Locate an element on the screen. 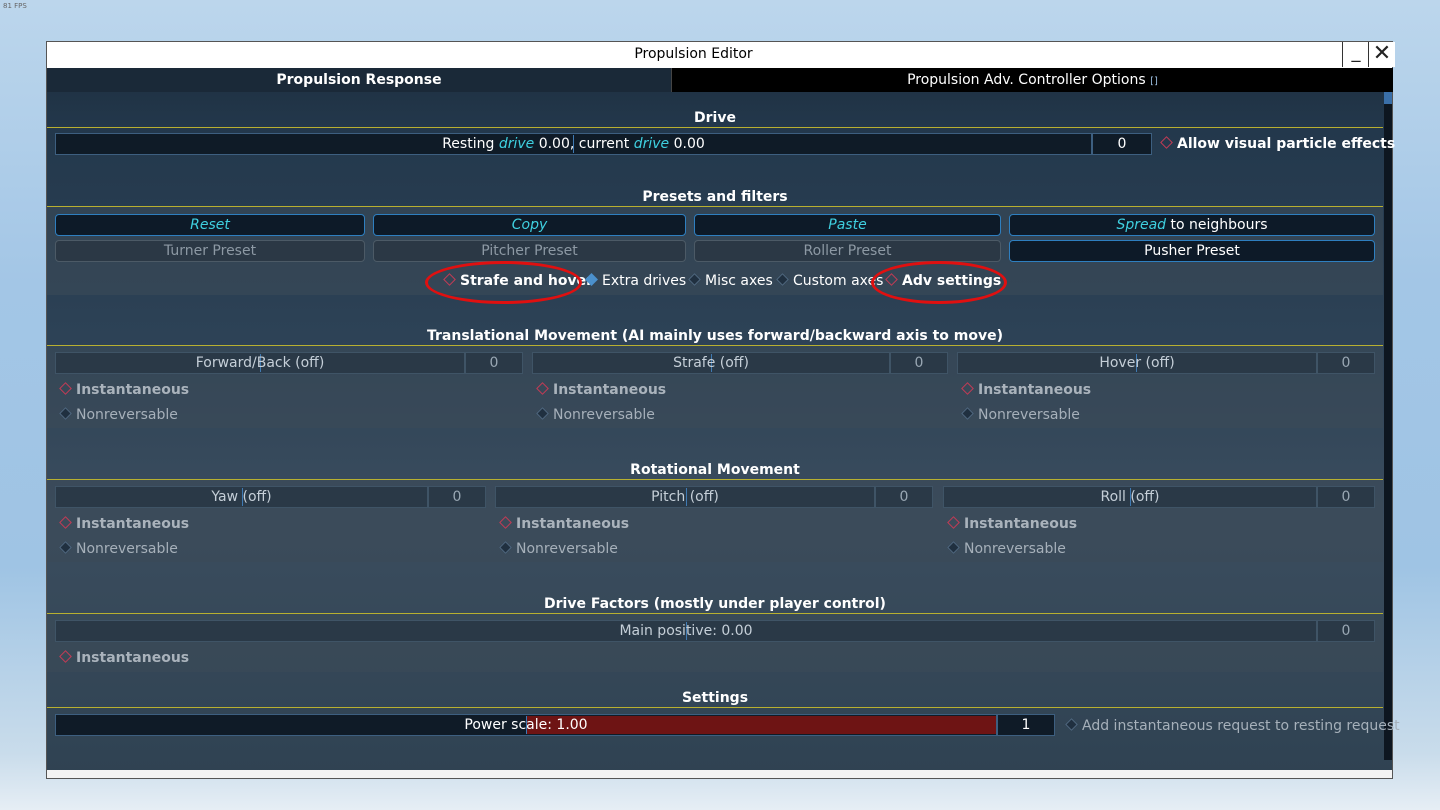  forward-back-instantaneous-toggle: Instantaneous is located at coordinates (124, 390).